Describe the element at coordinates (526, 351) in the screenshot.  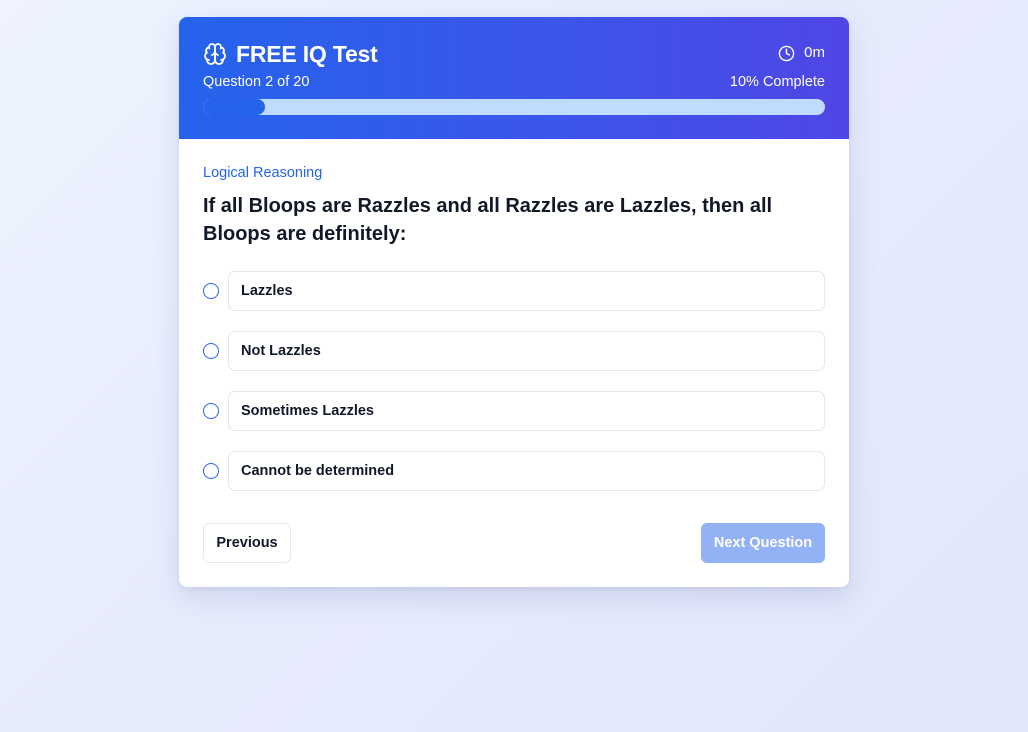
I see `answer-option-label: Not Lazzles` at that location.